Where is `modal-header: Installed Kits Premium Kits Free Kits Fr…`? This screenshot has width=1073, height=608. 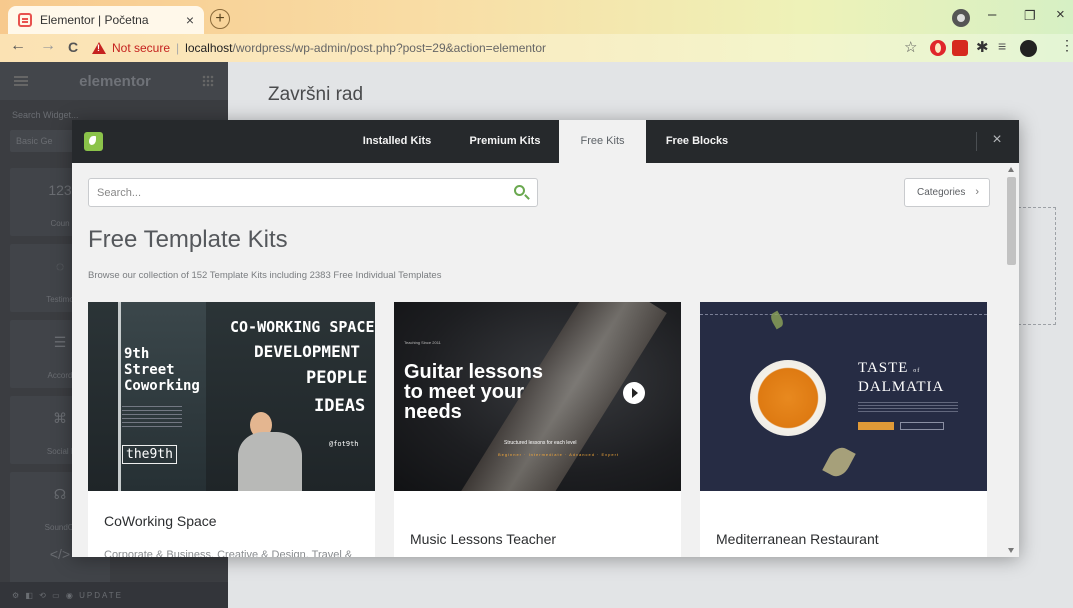
modal-header: Installed Kits Premium Kits Free Kits Fr… is located at coordinates (545, 141).